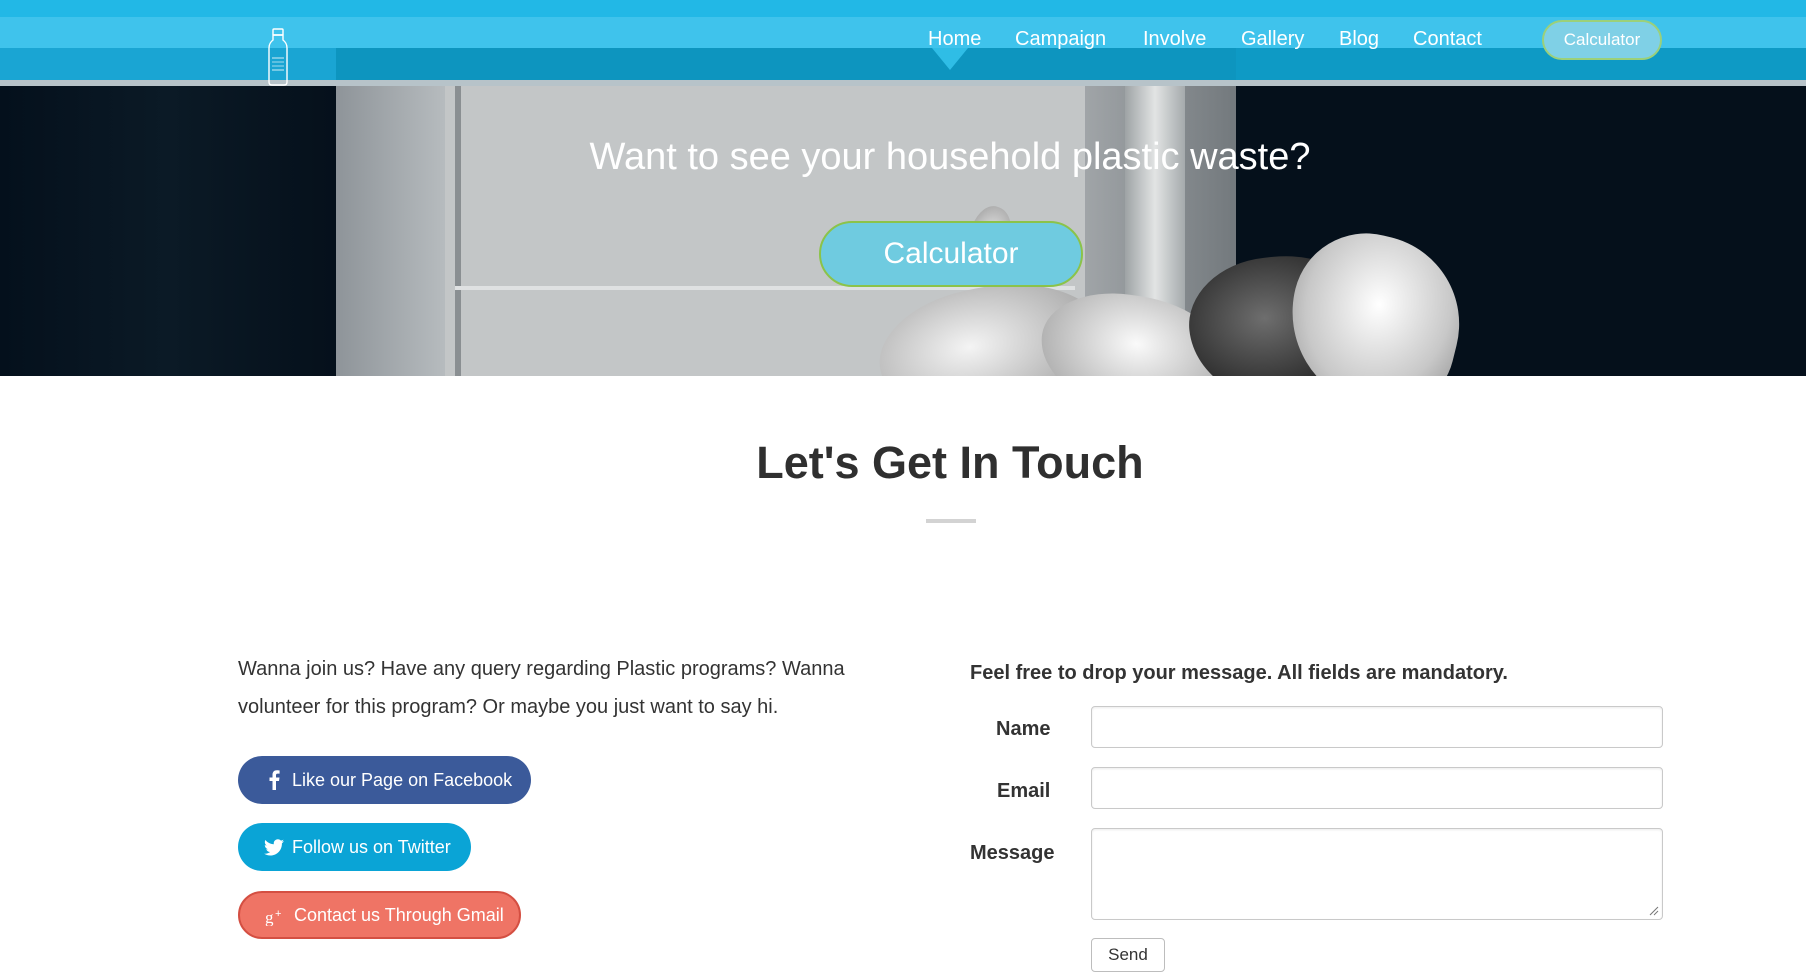 Image resolution: width=1806 pixels, height=972 pixels. I want to click on section-title: Let's Get In Touch, so click(950, 462).